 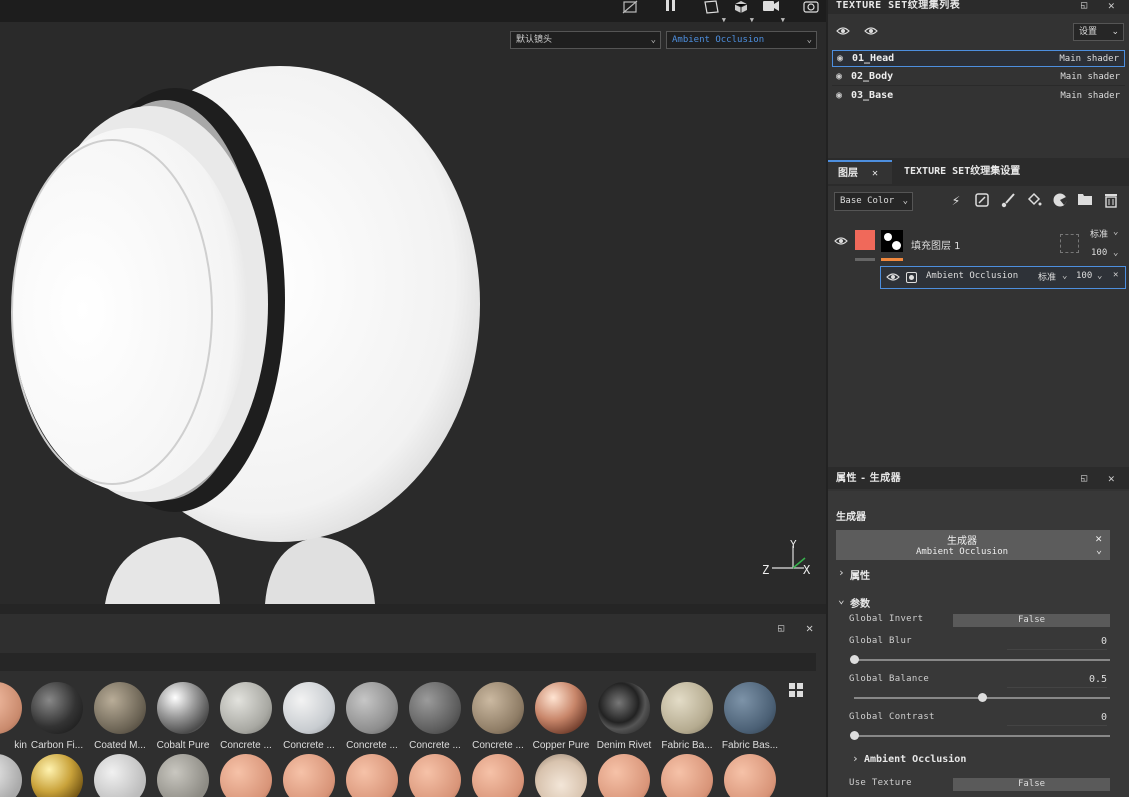 I want to click on panel-title: 属性 - 生成器, so click(x=869, y=478).